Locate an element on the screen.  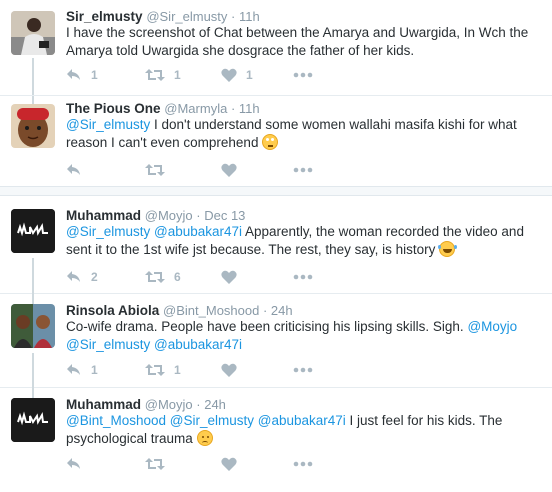
username: @Marmyla is located at coordinates (195, 108).